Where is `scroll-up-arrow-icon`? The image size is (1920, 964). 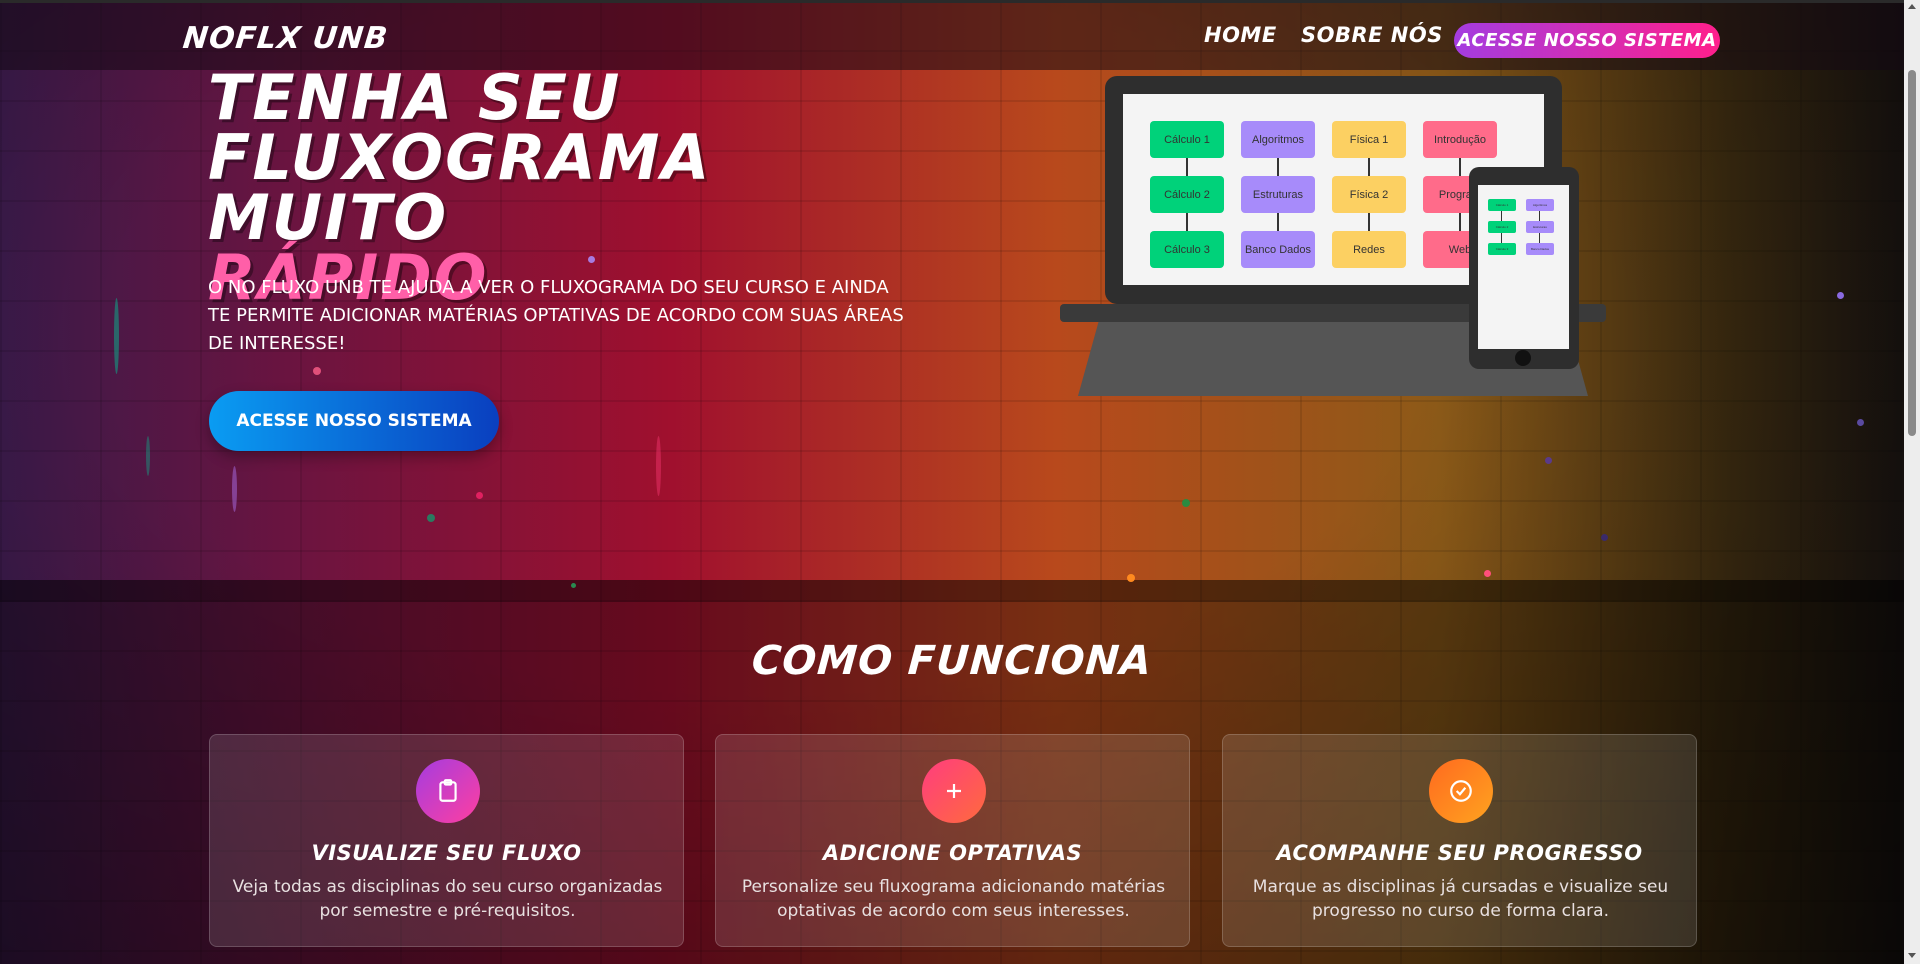
scroll-up-arrow-icon is located at coordinates (1912, 6).